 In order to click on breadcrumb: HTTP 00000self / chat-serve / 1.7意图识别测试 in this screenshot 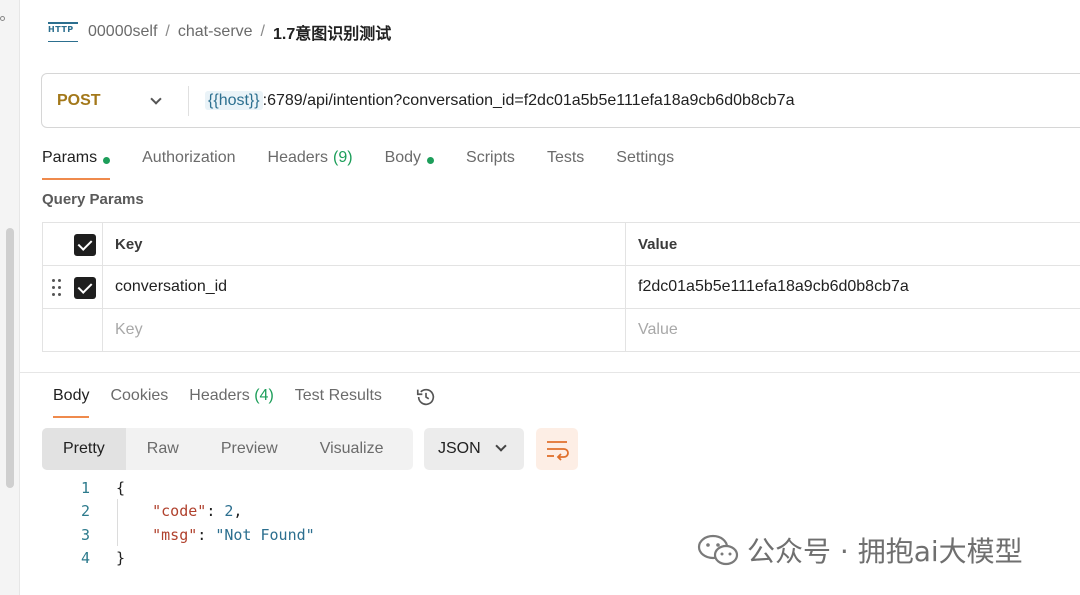, I will do `click(219, 32)`.